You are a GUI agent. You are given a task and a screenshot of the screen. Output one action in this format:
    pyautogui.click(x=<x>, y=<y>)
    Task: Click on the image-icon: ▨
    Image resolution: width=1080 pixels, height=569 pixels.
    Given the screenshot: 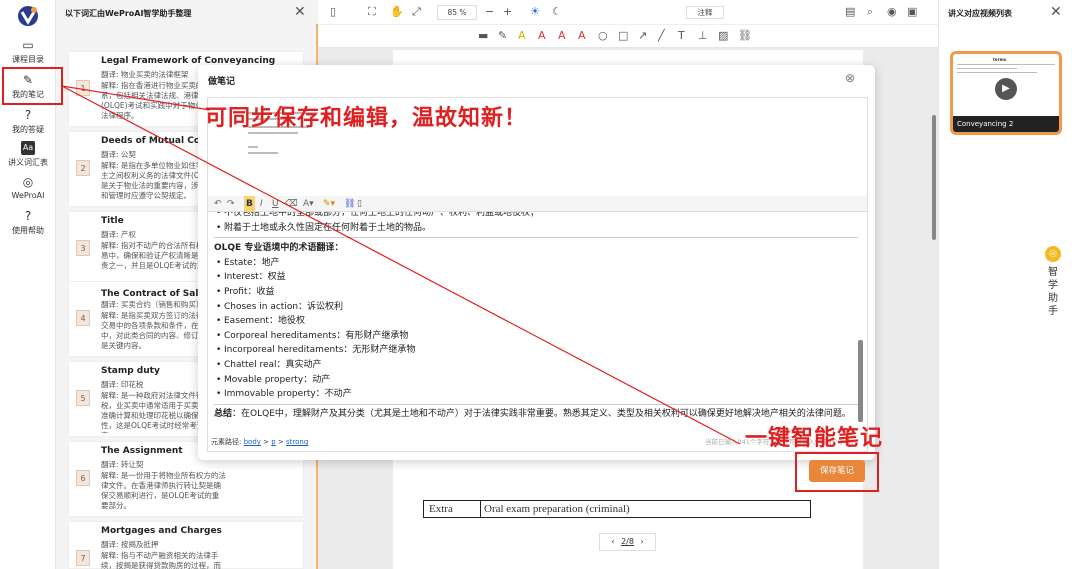 What is the action you would take?
    pyautogui.click(x=723, y=36)
    